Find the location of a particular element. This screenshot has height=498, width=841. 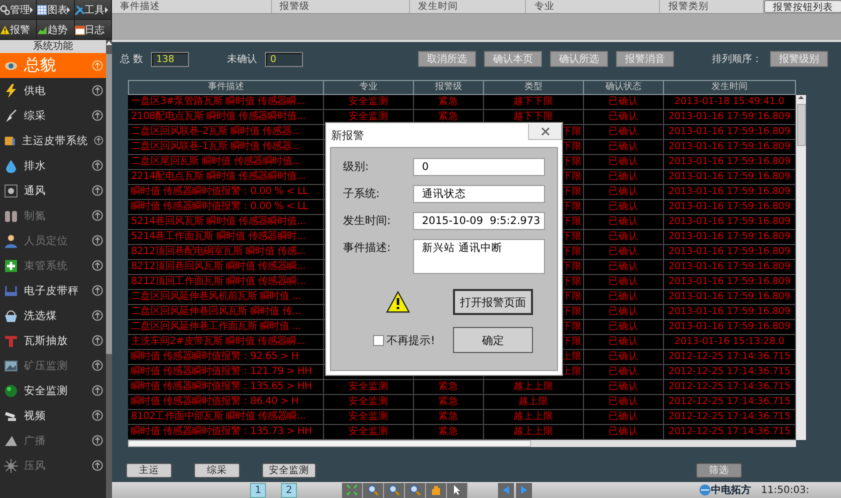

sidebar-item: 安全监测 is located at coordinates (53, 390).